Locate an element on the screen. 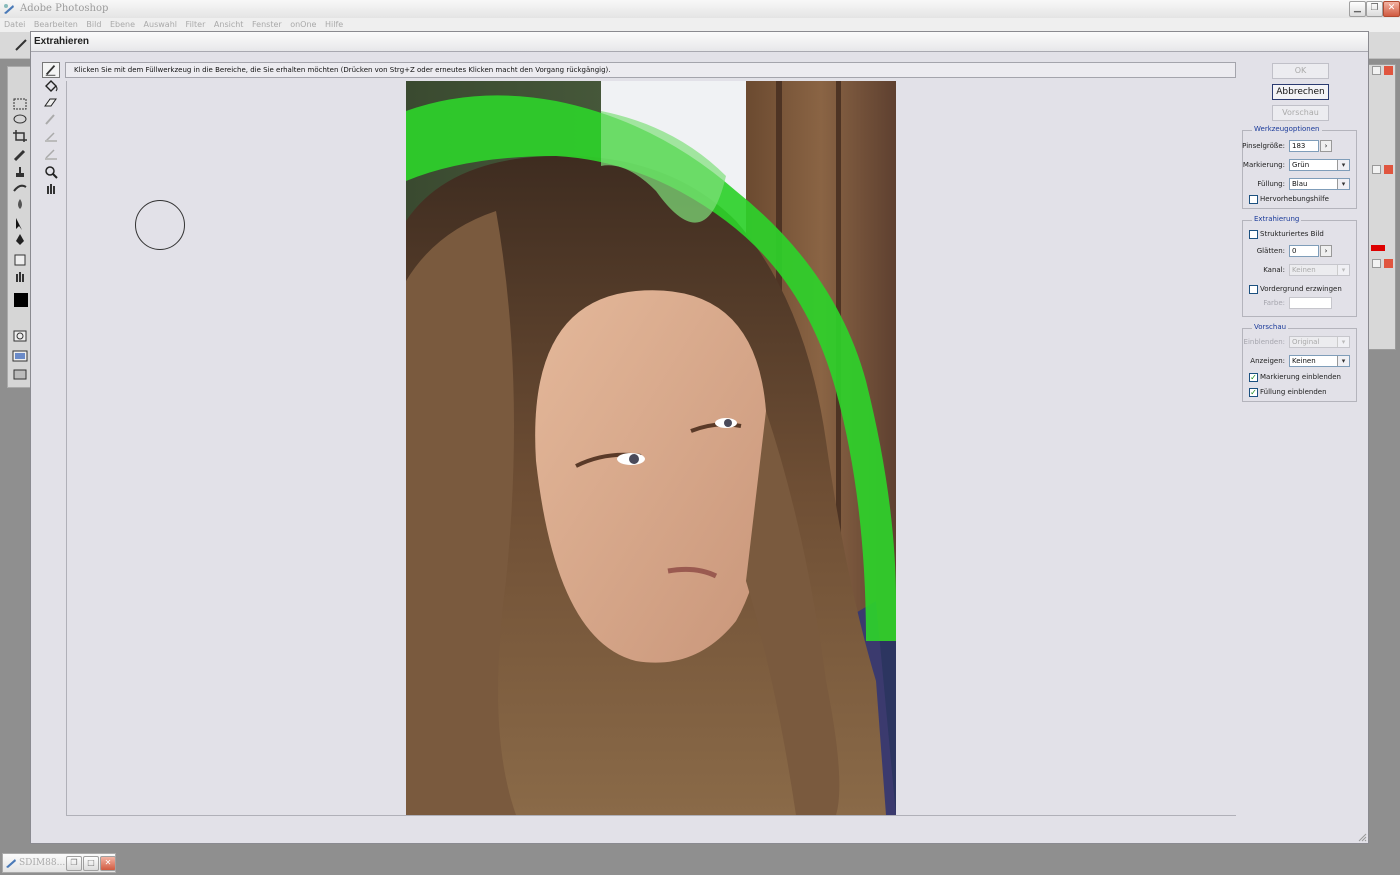 This screenshot has width=1400, height=875. healing-brush-icon is located at coordinates (20, 156).